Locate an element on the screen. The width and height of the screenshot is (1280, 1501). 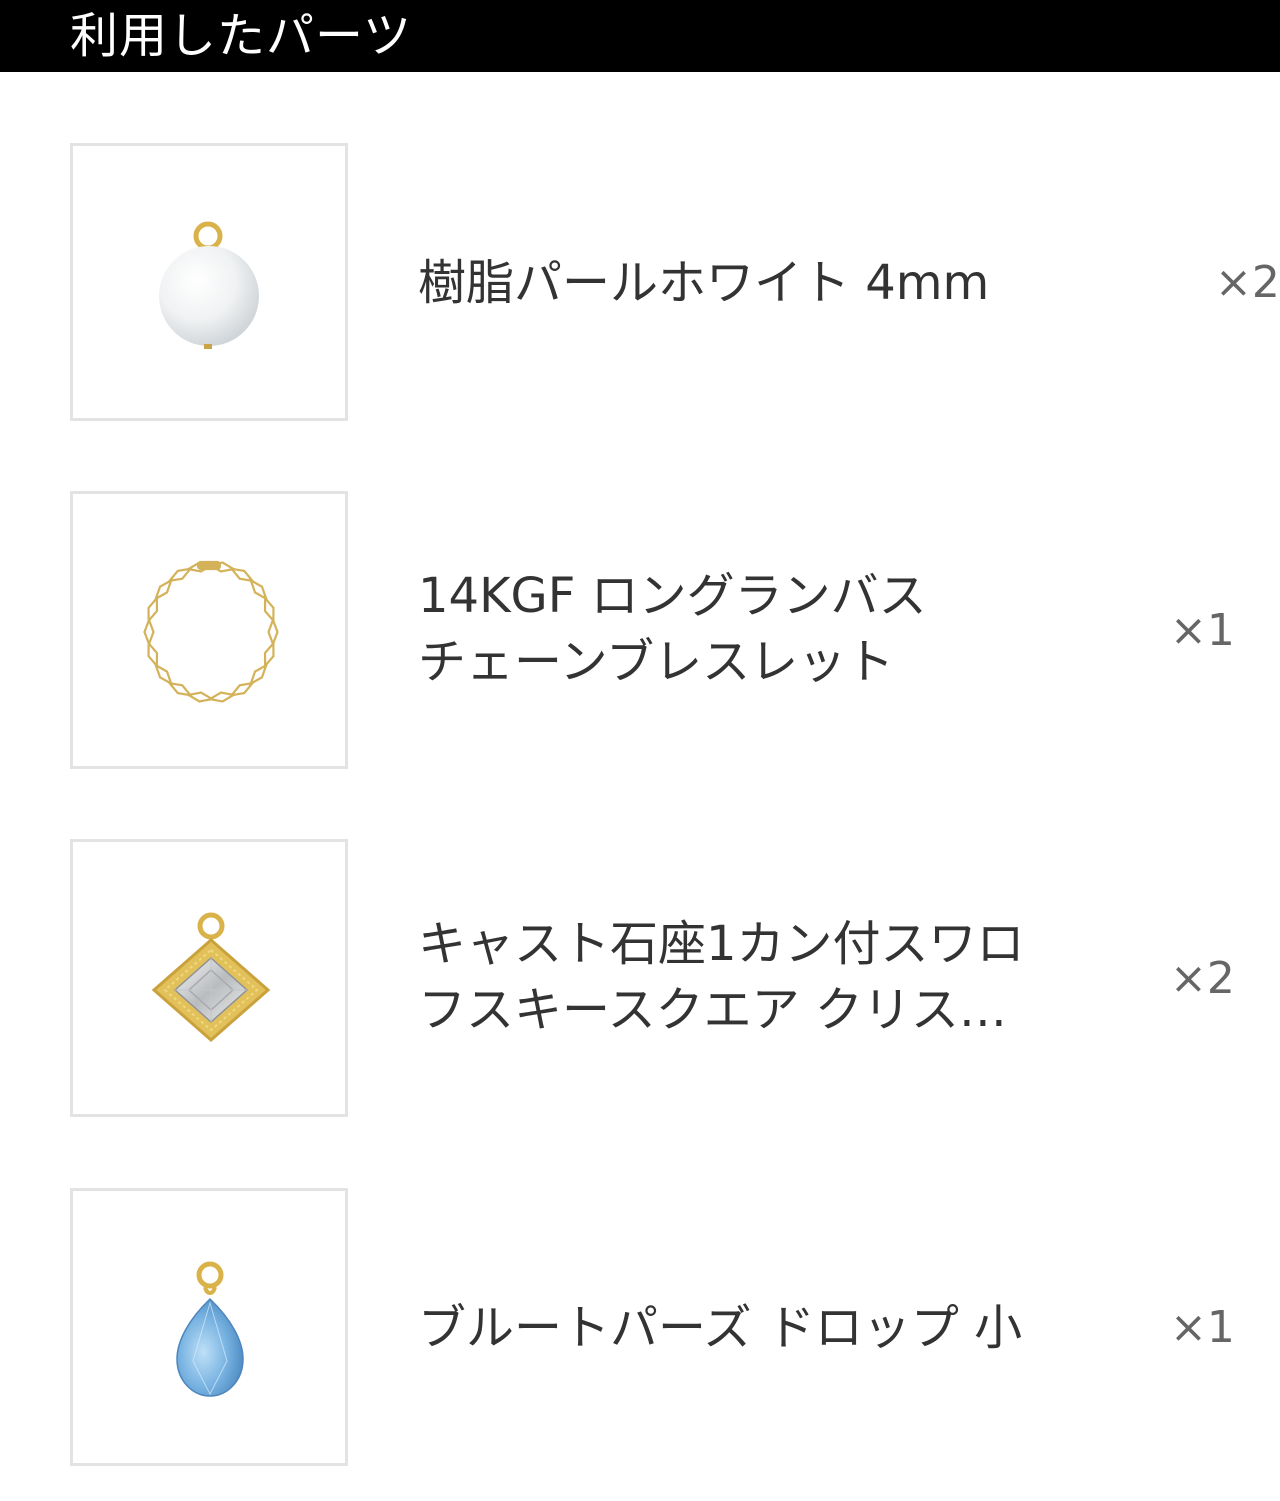
pearl-charm-icon is located at coordinates (209, 285).